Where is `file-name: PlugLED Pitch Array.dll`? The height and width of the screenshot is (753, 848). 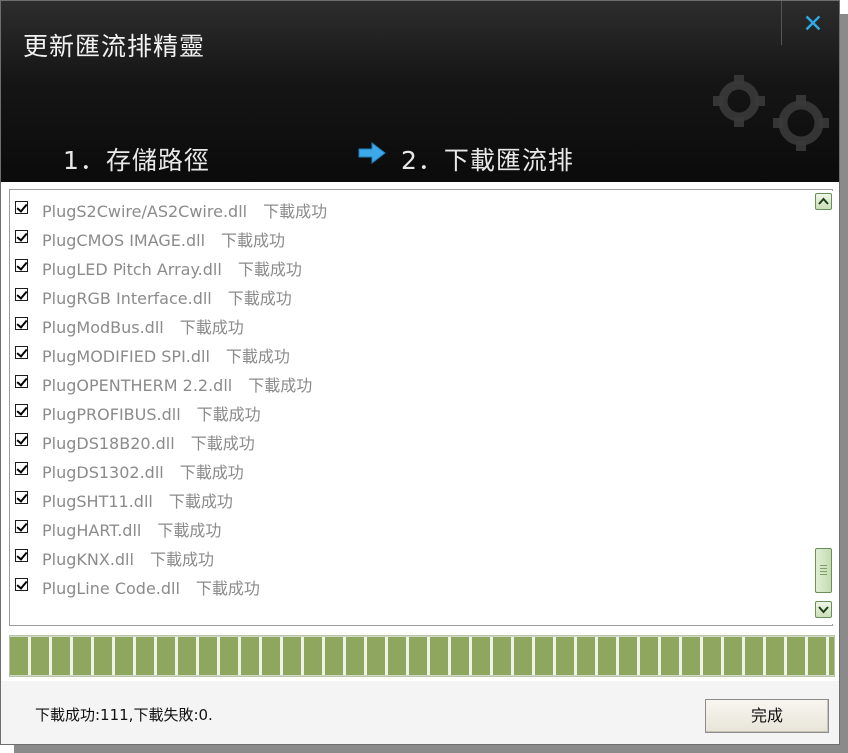 file-name: PlugLED Pitch Array.dll is located at coordinates (132, 269).